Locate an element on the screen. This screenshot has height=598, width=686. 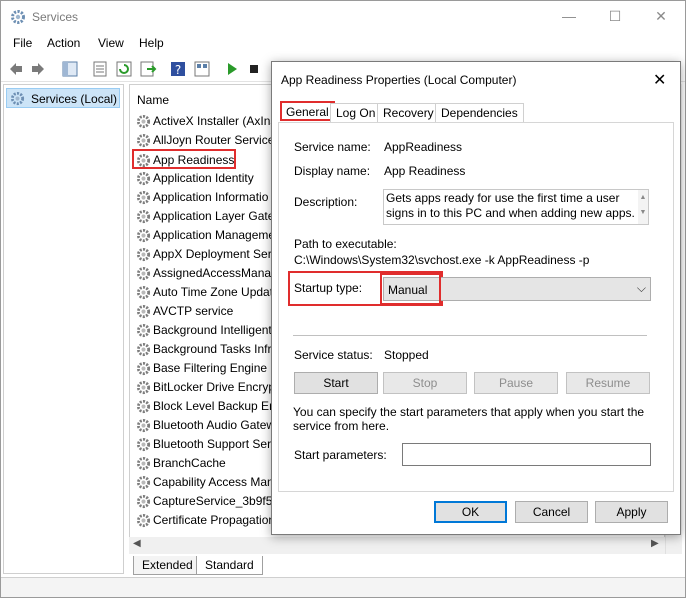
service-row: Background Intelligent is located at coordinates (214, 330).